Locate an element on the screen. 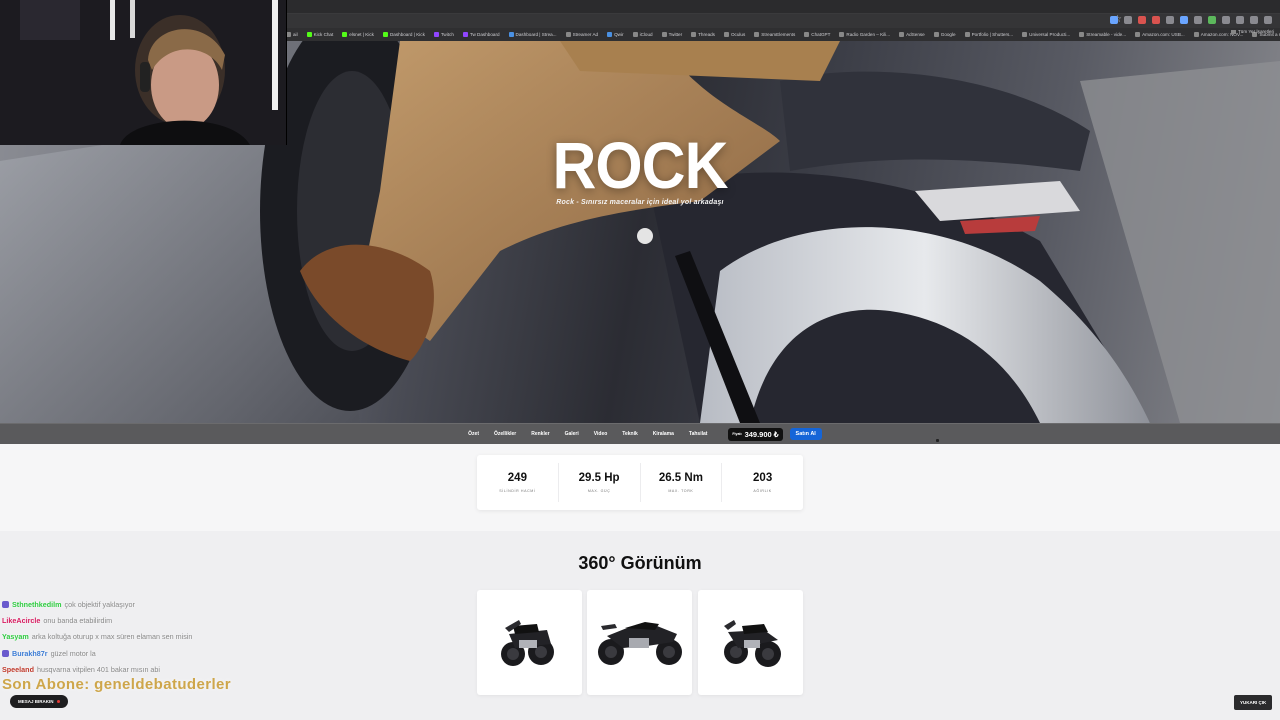  bookmark-item: Twitch is located at coordinates (443, 34).